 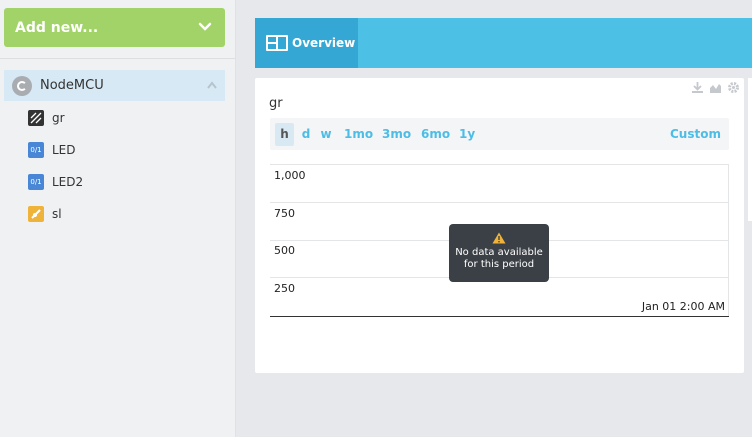 What do you see at coordinates (58, 118) in the screenshot?
I see `widget-label: gr` at bounding box center [58, 118].